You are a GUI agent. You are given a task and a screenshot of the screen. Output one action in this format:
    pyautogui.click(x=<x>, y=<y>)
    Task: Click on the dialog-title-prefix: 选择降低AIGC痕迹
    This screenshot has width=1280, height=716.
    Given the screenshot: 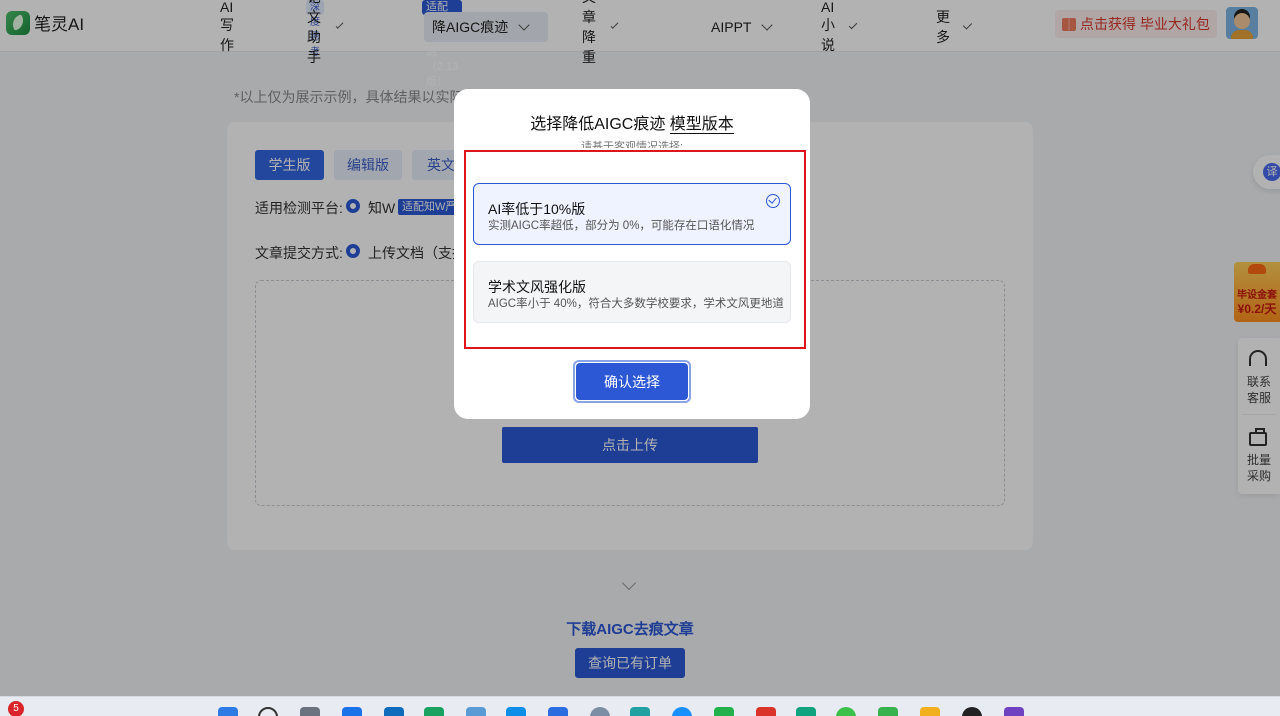 What is the action you would take?
    pyautogui.click(x=598, y=124)
    